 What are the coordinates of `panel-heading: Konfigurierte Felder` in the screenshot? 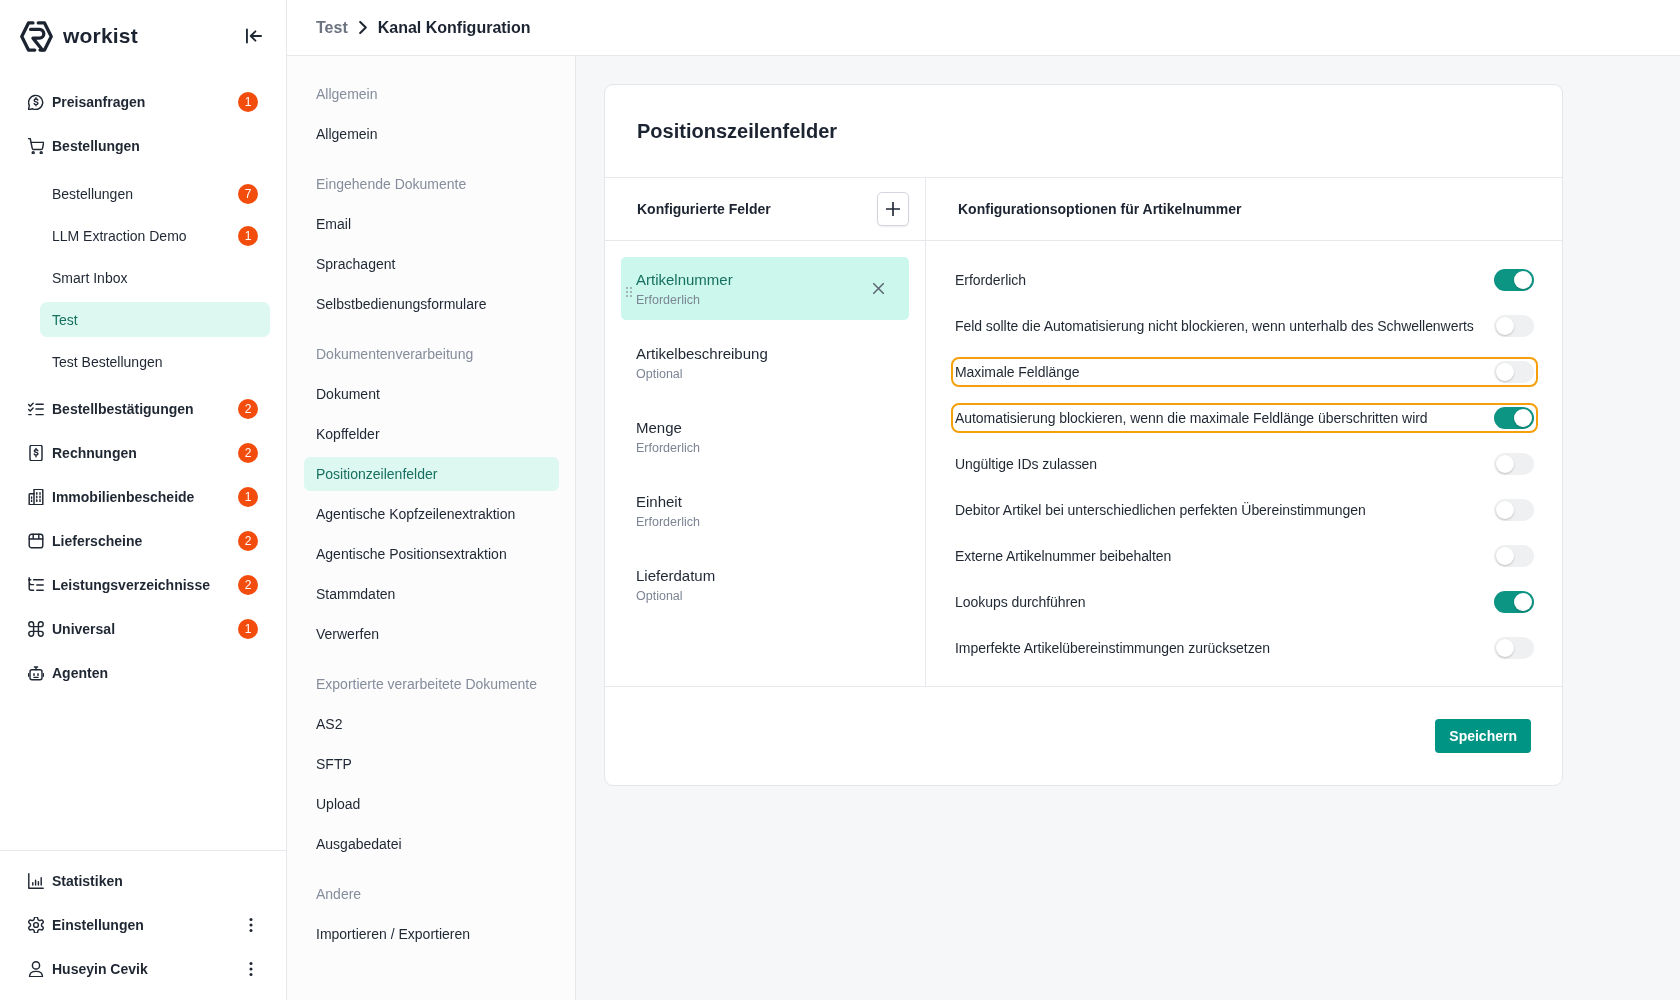 It's located at (704, 209).